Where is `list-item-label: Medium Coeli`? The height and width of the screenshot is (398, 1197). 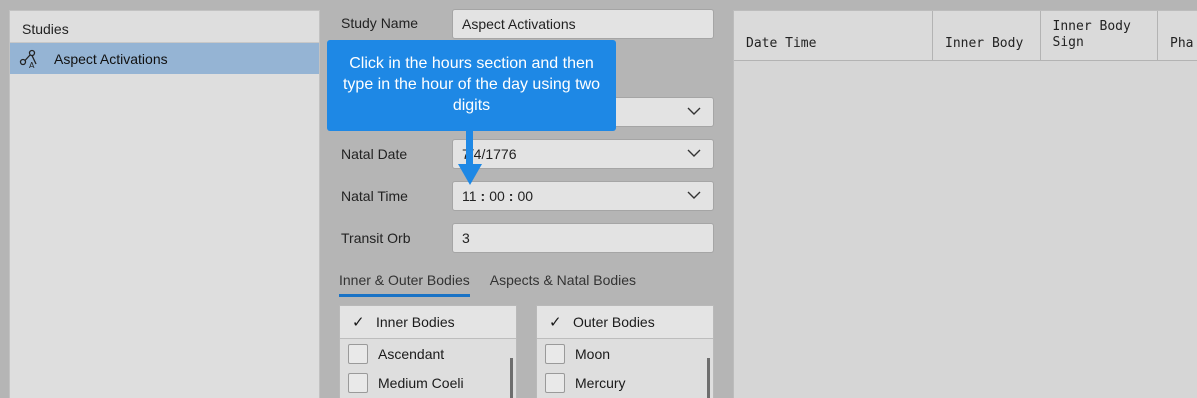
list-item-label: Medium Coeli is located at coordinates (421, 382).